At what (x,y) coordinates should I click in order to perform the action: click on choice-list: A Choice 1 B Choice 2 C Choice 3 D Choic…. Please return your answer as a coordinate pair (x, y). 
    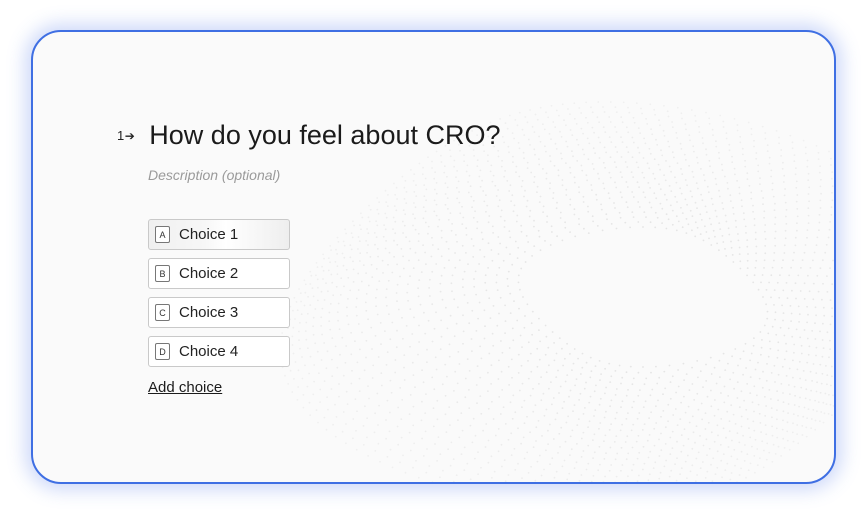
    Looking at the image, I should click on (219, 297).